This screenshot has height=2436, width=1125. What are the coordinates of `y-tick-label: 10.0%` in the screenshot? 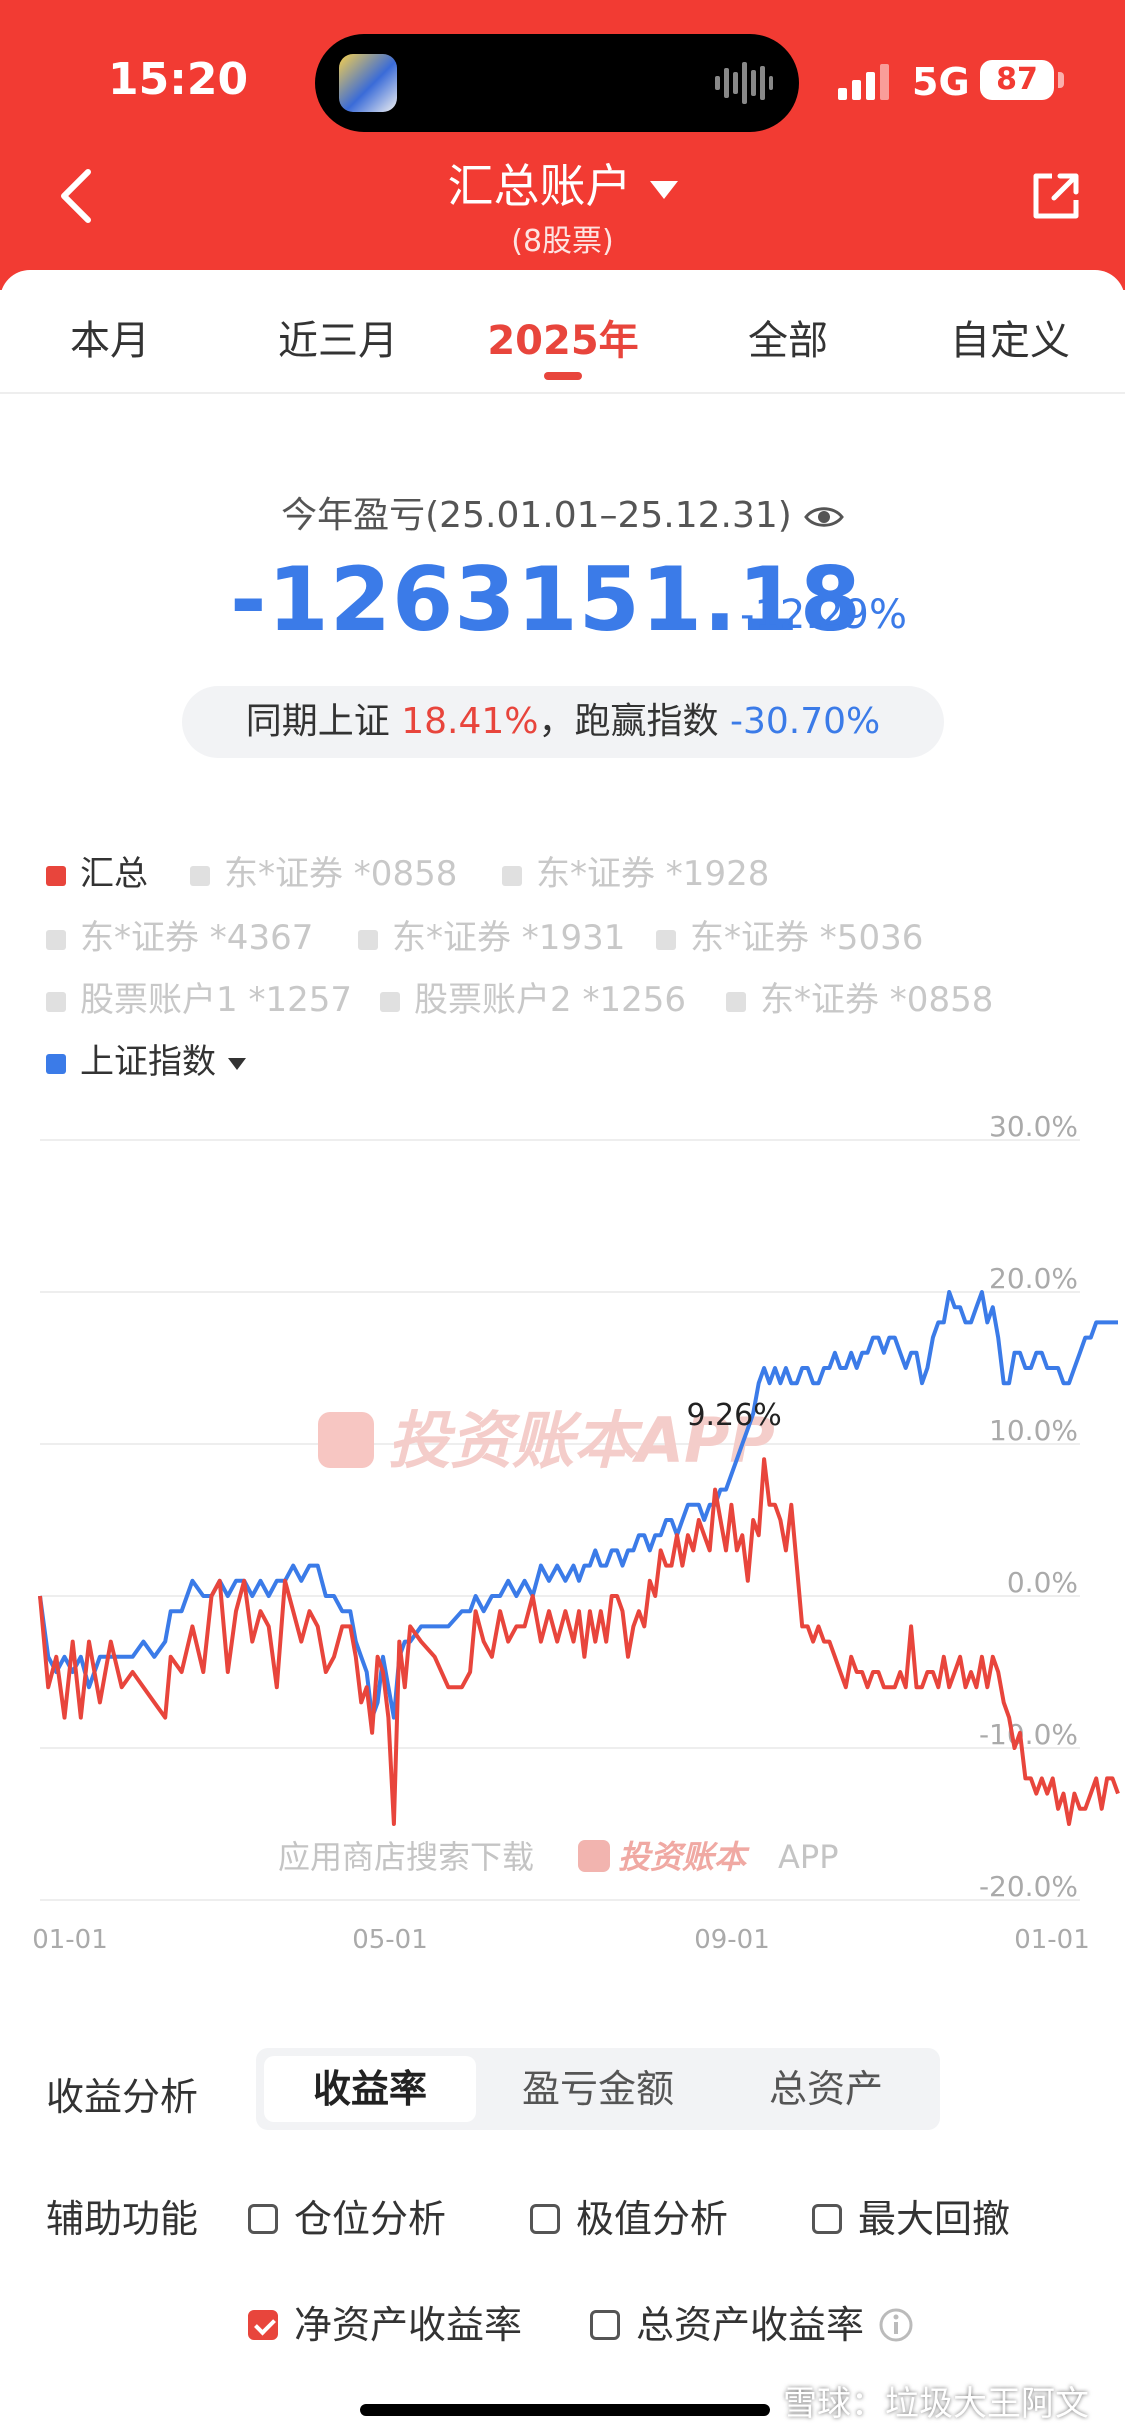 It's located at (1033, 1430).